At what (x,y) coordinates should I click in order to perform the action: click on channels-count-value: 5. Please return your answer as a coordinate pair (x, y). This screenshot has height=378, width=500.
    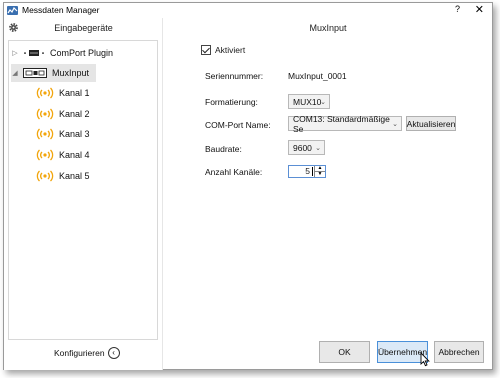
    Looking at the image, I should click on (307, 171).